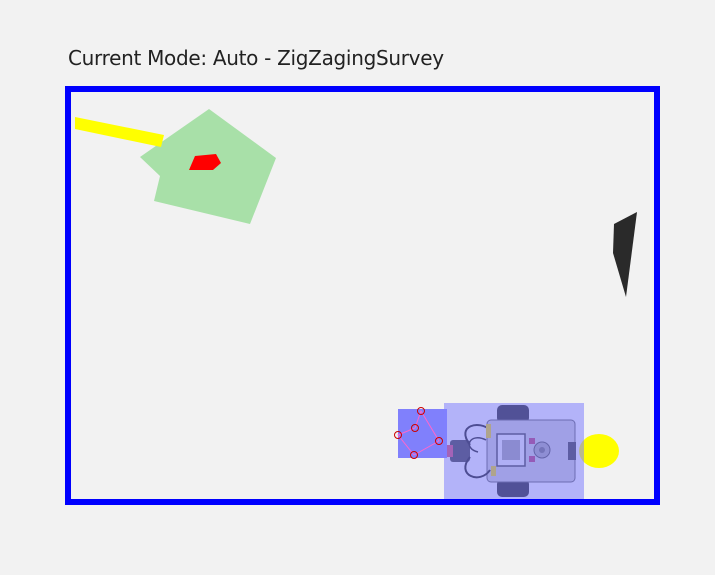 The height and width of the screenshot is (575, 715). What do you see at coordinates (625, 254) in the screenshot?
I see `obstacle-shape` at bounding box center [625, 254].